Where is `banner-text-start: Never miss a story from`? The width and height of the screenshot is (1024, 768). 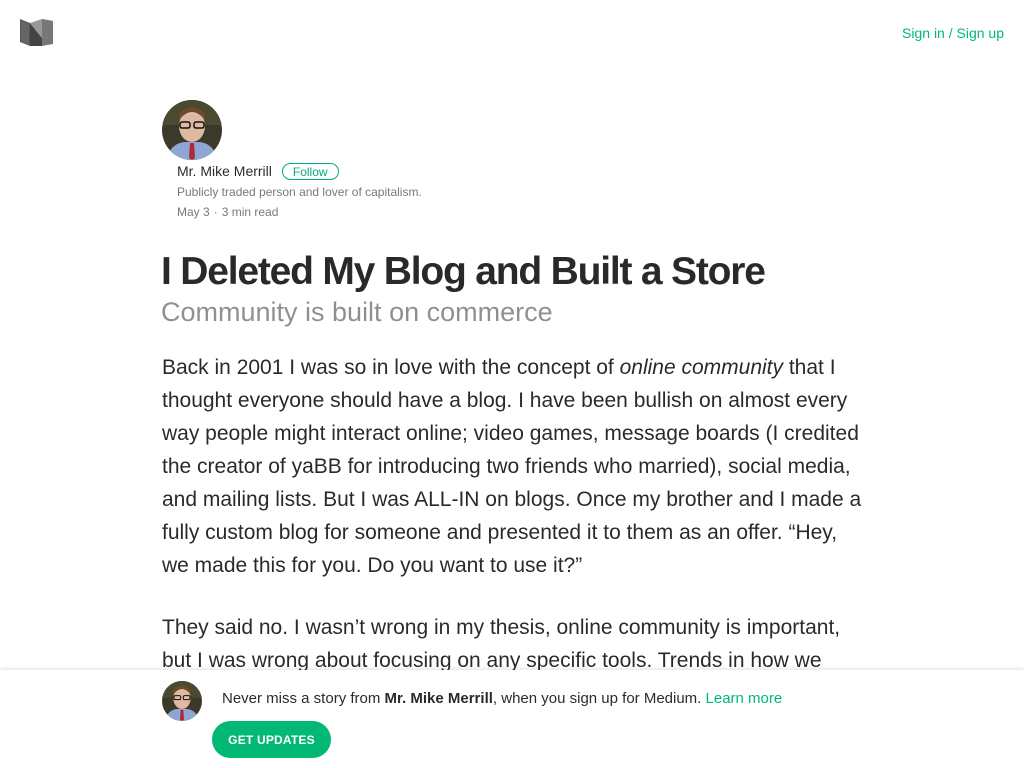
banner-text-start: Never miss a story from is located at coordinates (303, 698).